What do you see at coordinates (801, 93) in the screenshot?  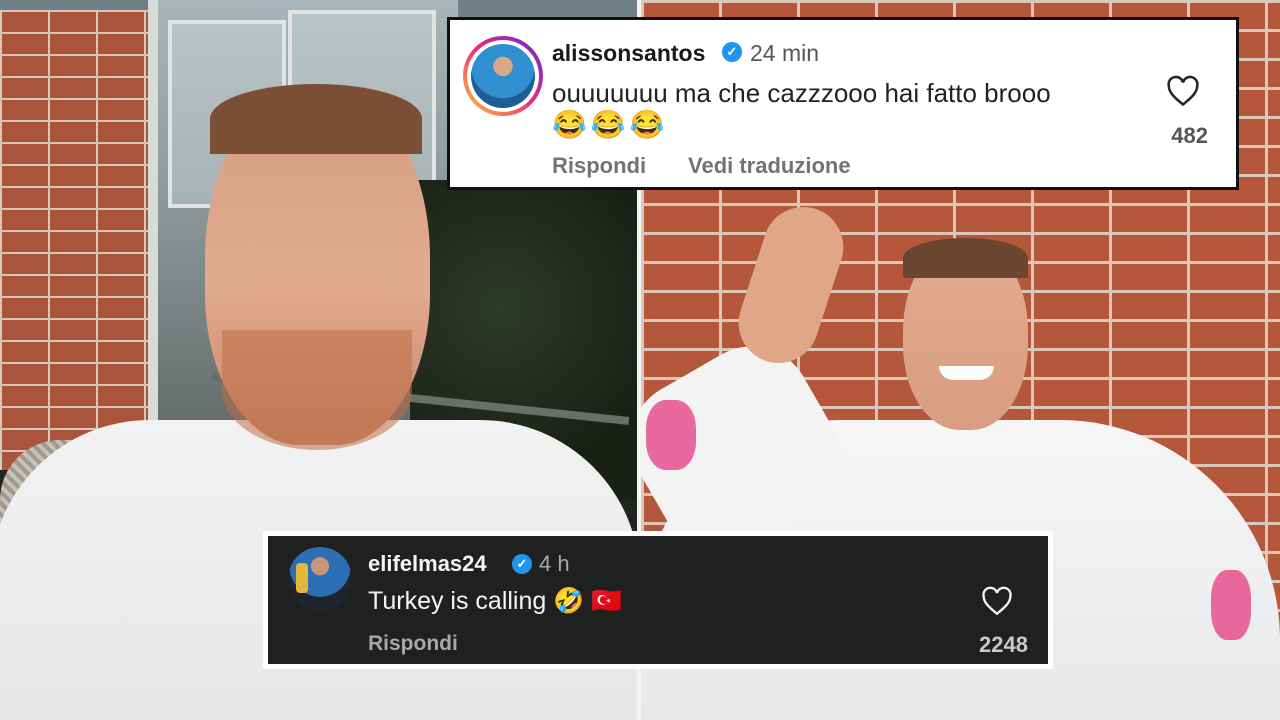 I see `comment-text: ouuuuuuu ma che cazzzooo hai fatto brooo` at bounding box center [801, 93].